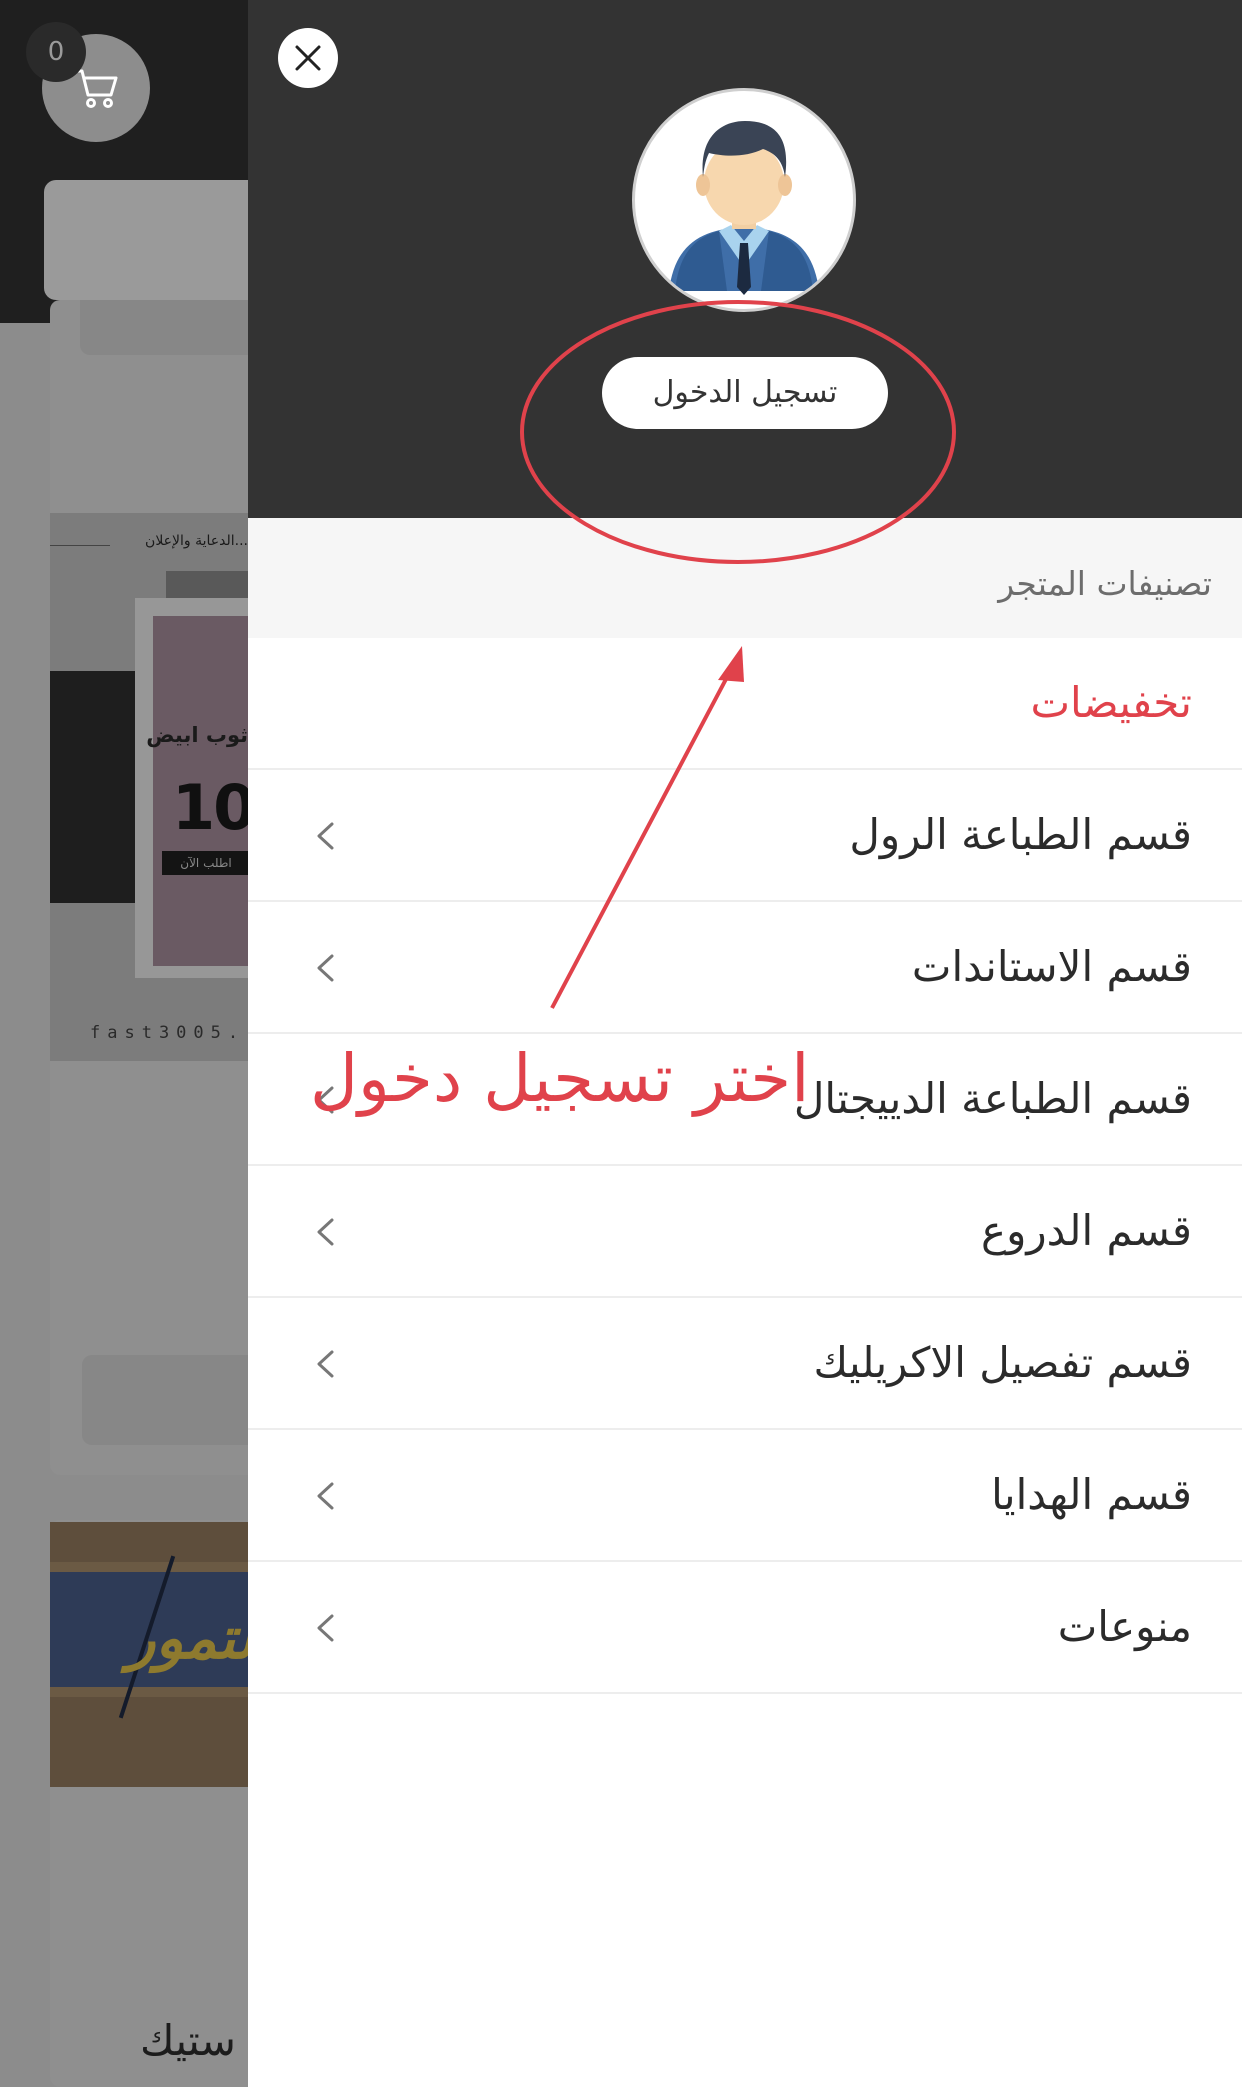 This screenshot has height=2087, width=1242. I want to click on menu-item-roll-printing: قسم الطباعة الرول, so click(745, 836).